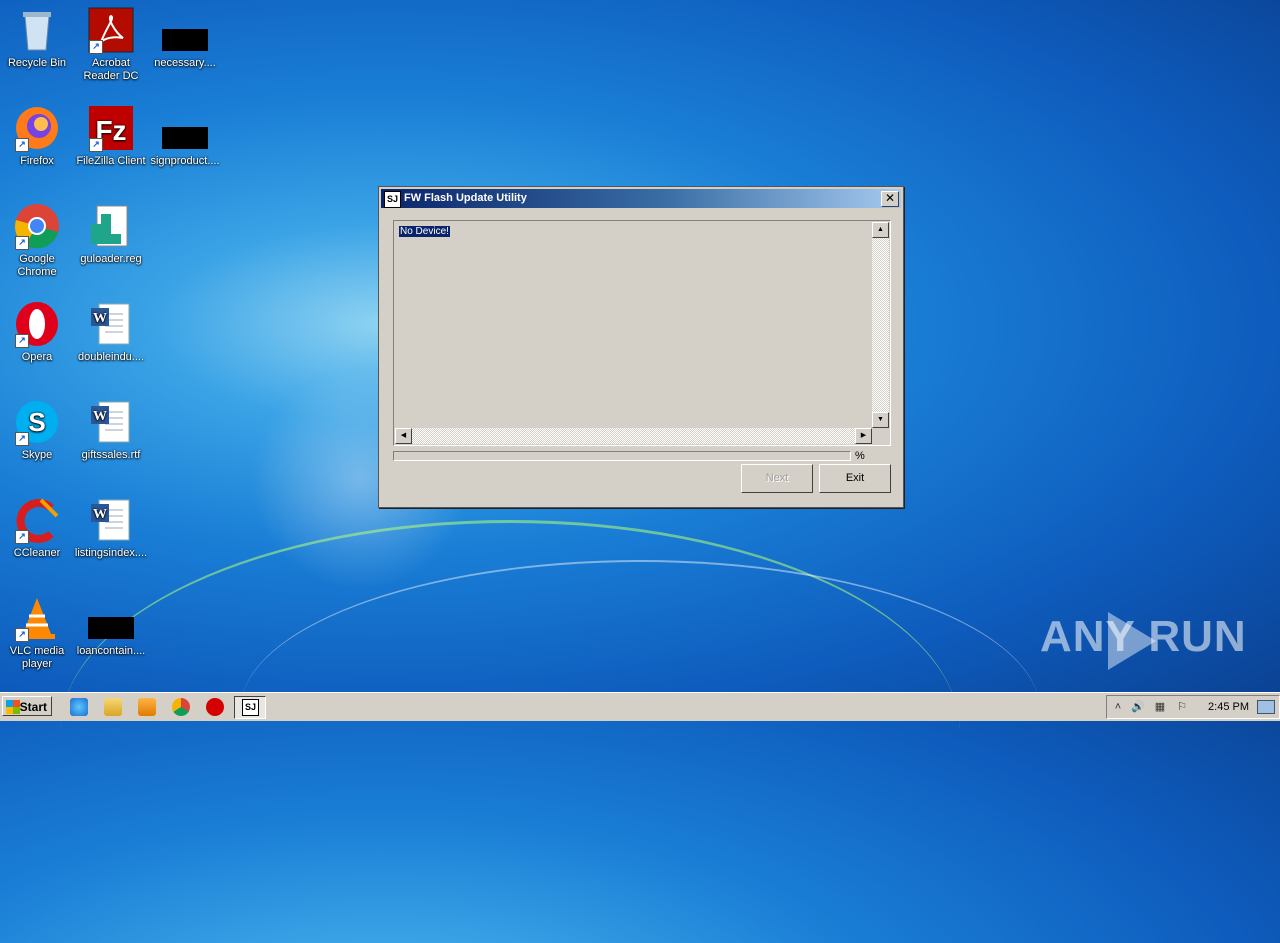 The width and height of the screenshot is (1280, 943). What do you see at coordinates (641, 198) in the screenshot?
I see `dialog-titlebar: SJ FW Flash Update Utility ✕` at bounding box center [641, 198].